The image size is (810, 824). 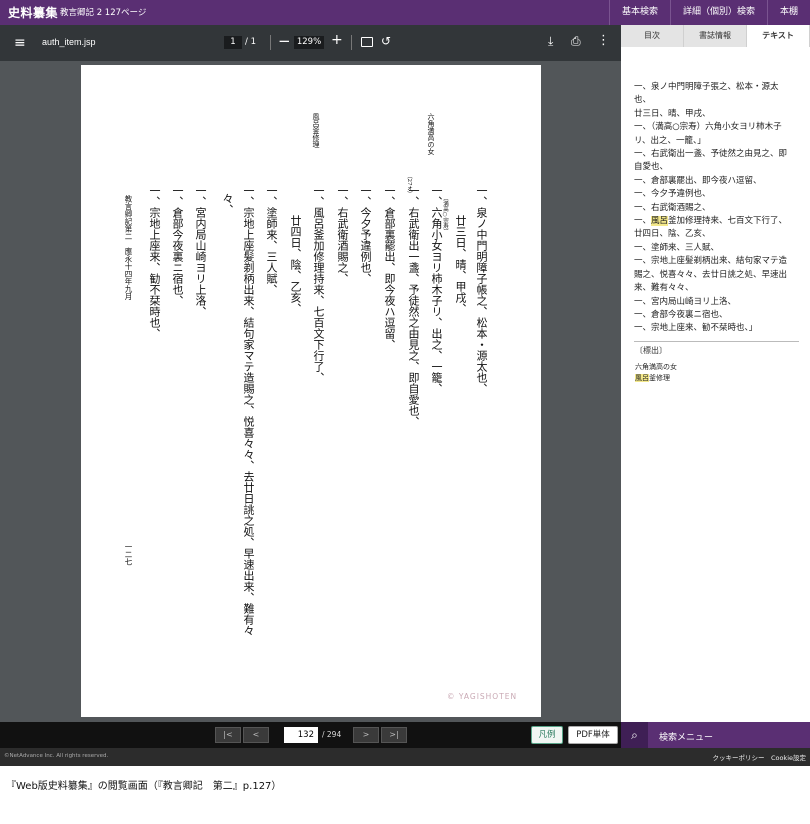 I want to click on document-subtitle: 教言卿記 2 127ページ, so click(x=103, y=13).